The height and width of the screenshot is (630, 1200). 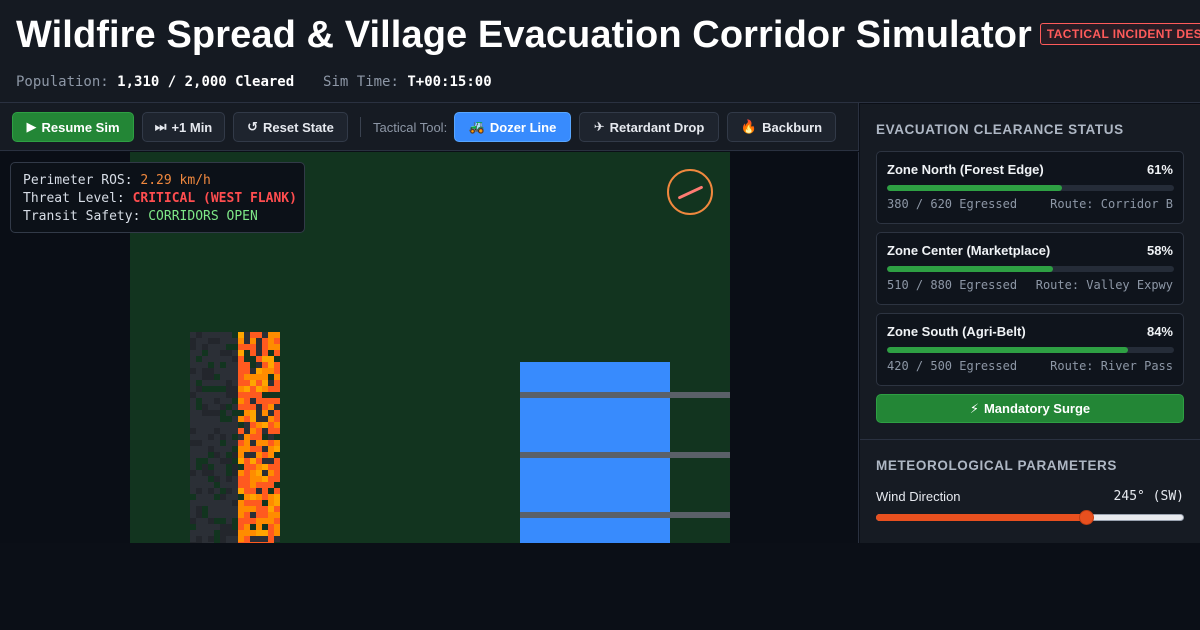 What do you see at coordinates (512, 127) in the screenshot?
I see `dozer-line-button: 🚜 Dozer Line` at bounding box center [512, 127].